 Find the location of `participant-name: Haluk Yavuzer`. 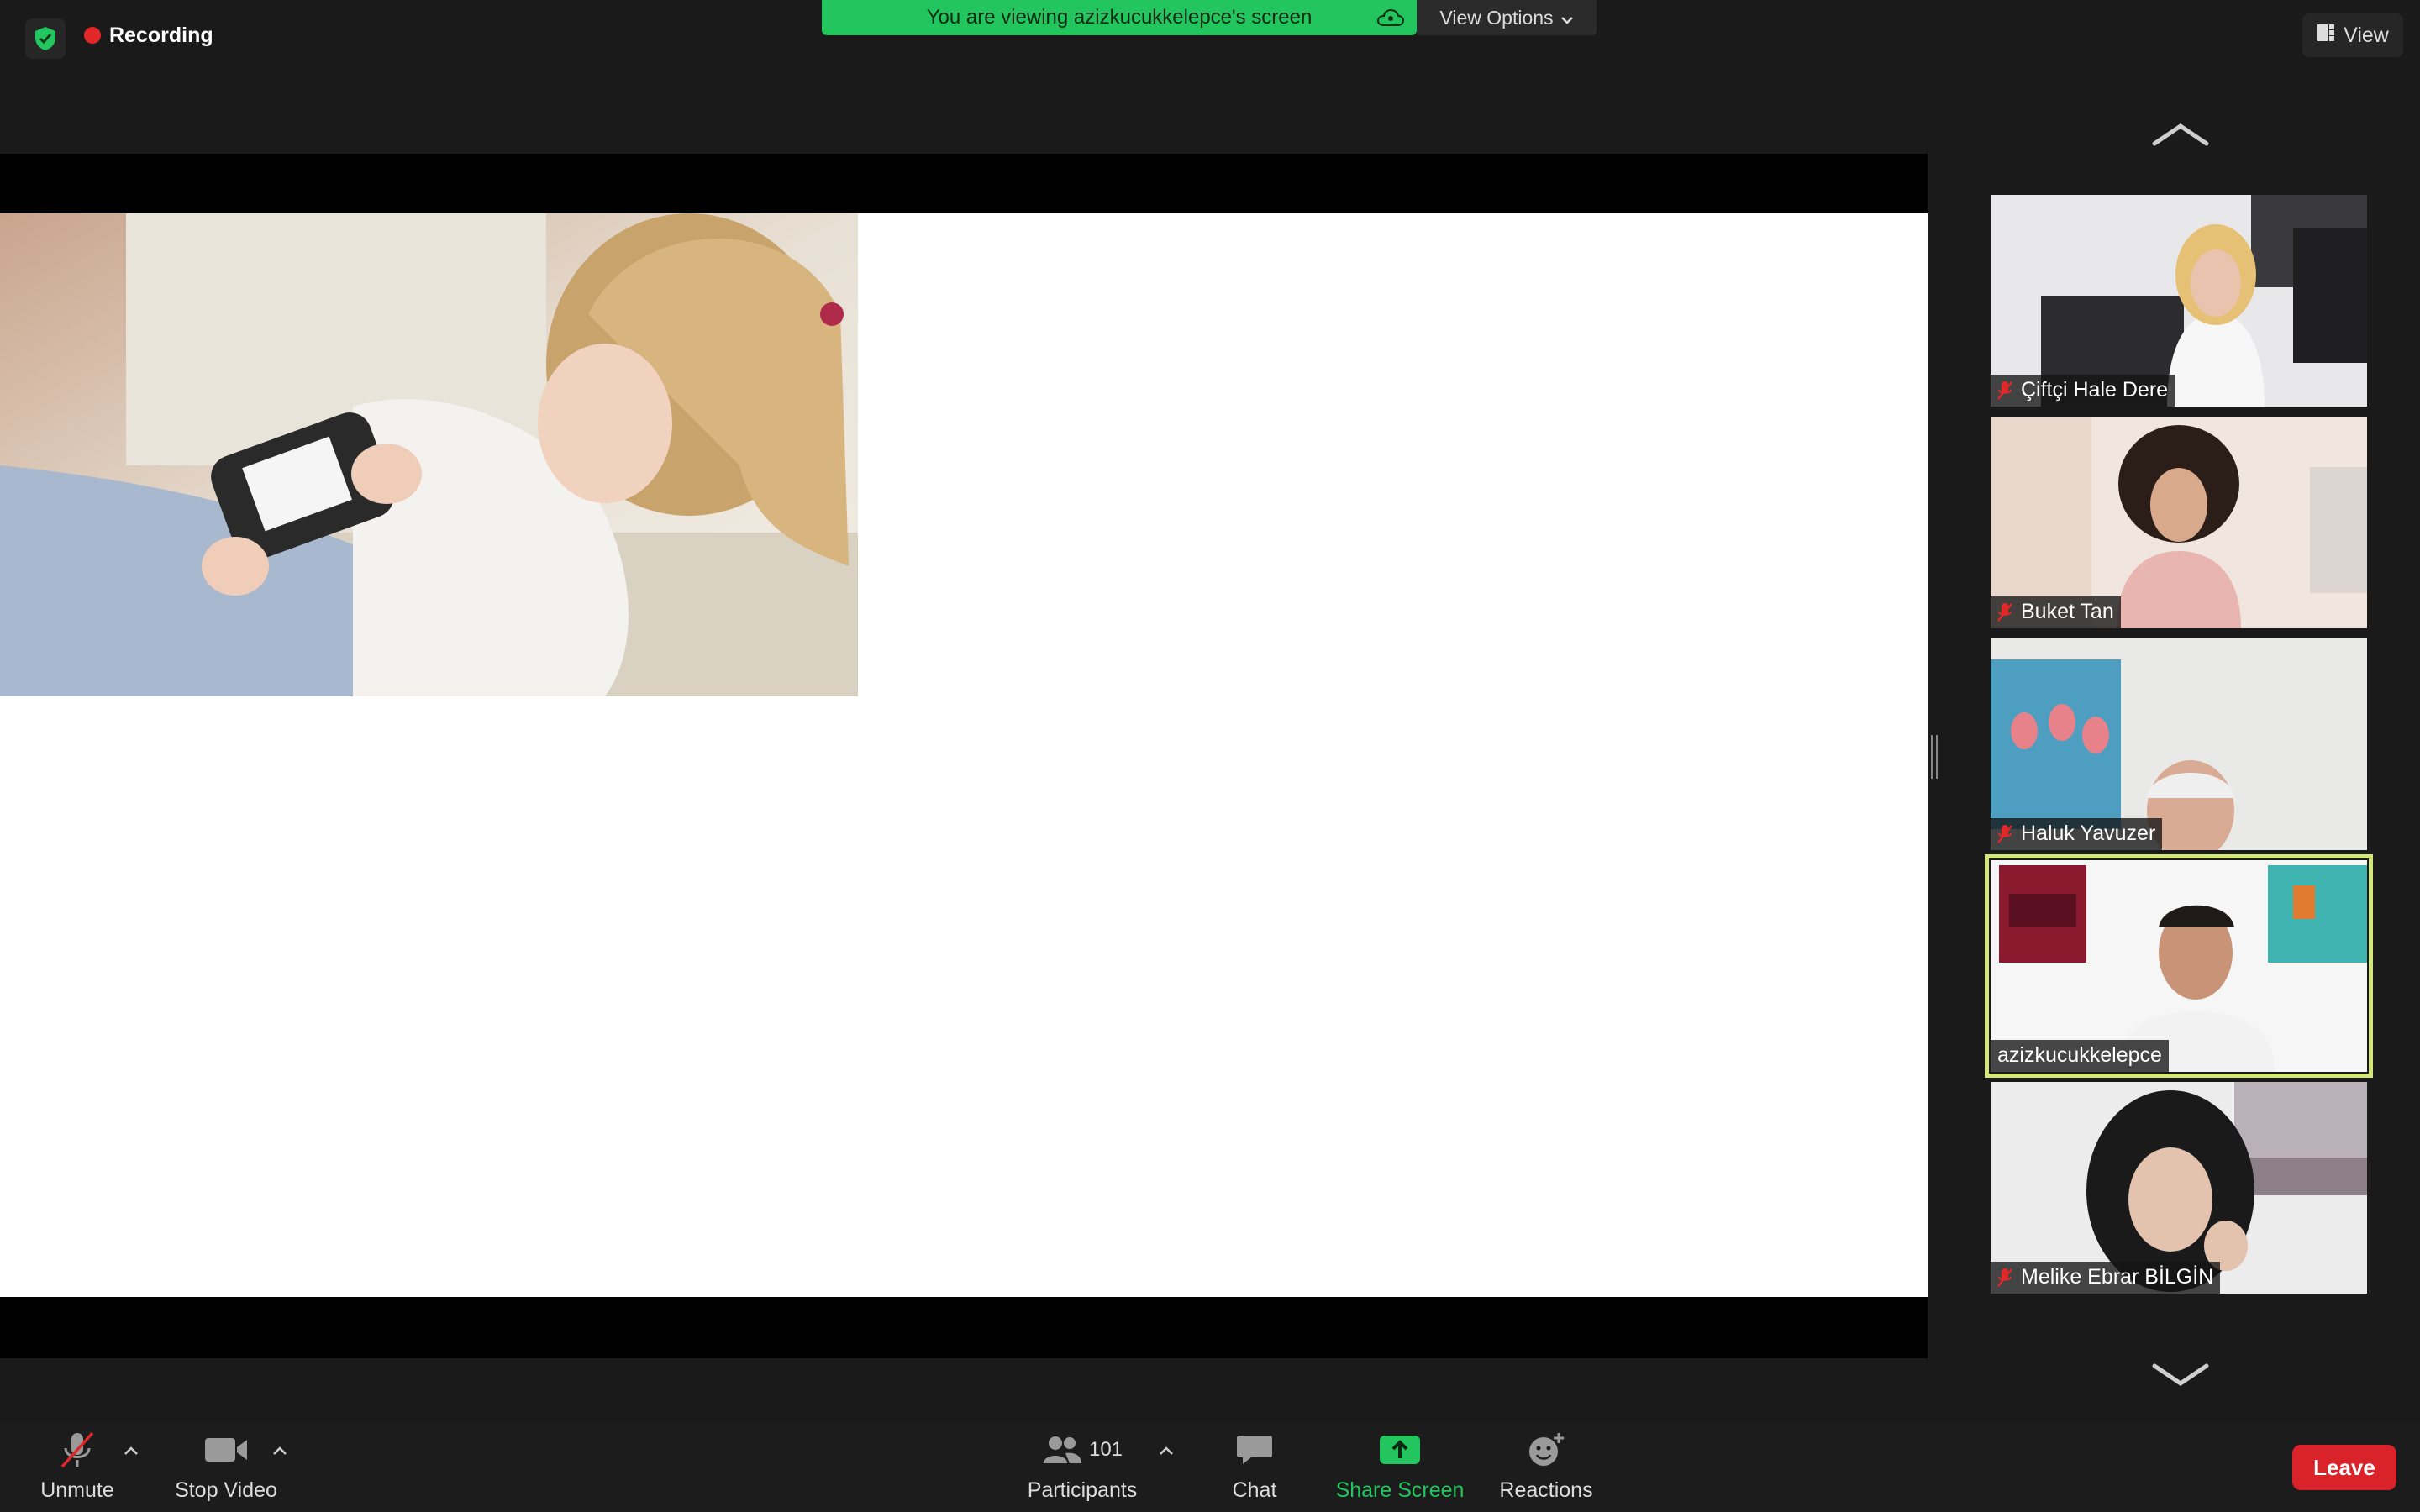

participant-name: Haluk Yavuzer is located at coordinates (2088, 833).